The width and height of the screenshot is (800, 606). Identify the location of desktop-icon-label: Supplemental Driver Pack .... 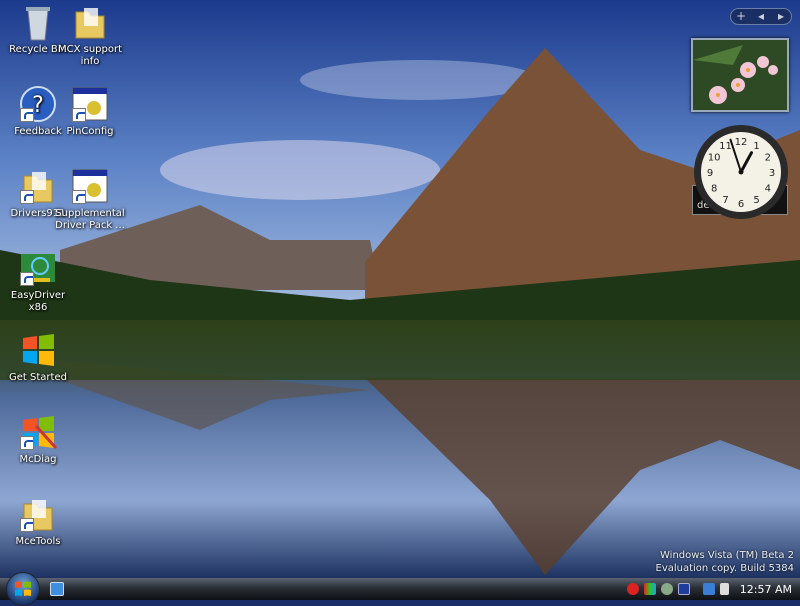
(90, 219).